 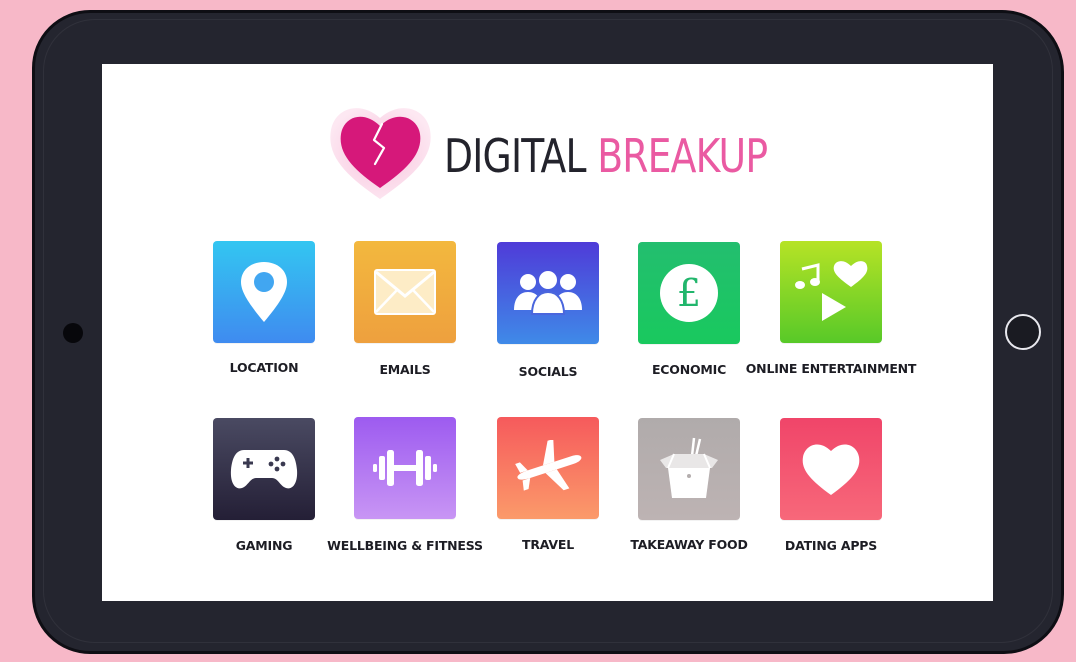 I want to click on music-heart-play-icon, so click(x=831, y=291).